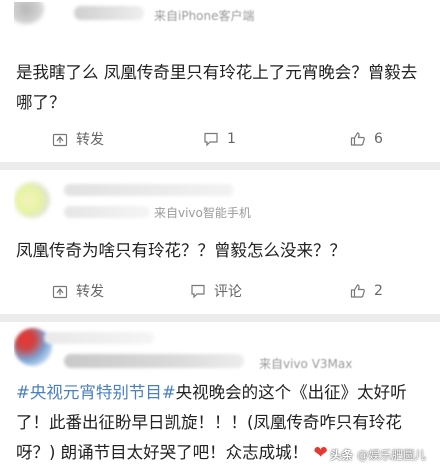  What do you see at coordinates (378, 139) in the screenshot?
I see `like-count: 6` at bounding box center [378, 139].